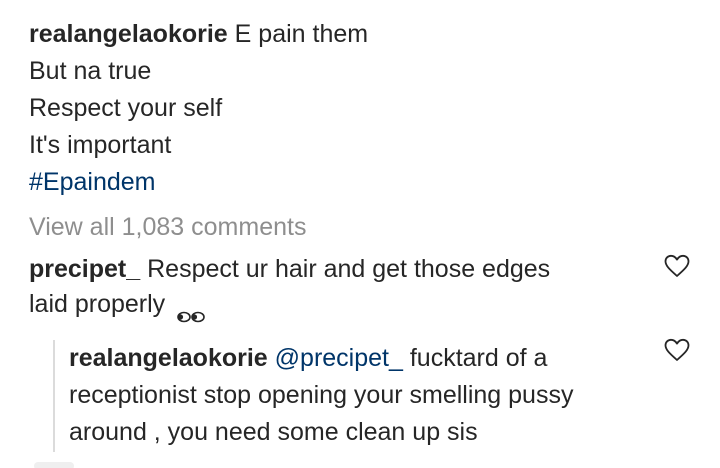 The image size is (720, 468). What do you see at coordinates (301, 34) in the screenshot?
I see `caption-text: E pain them` at bounding box center [301, 34].